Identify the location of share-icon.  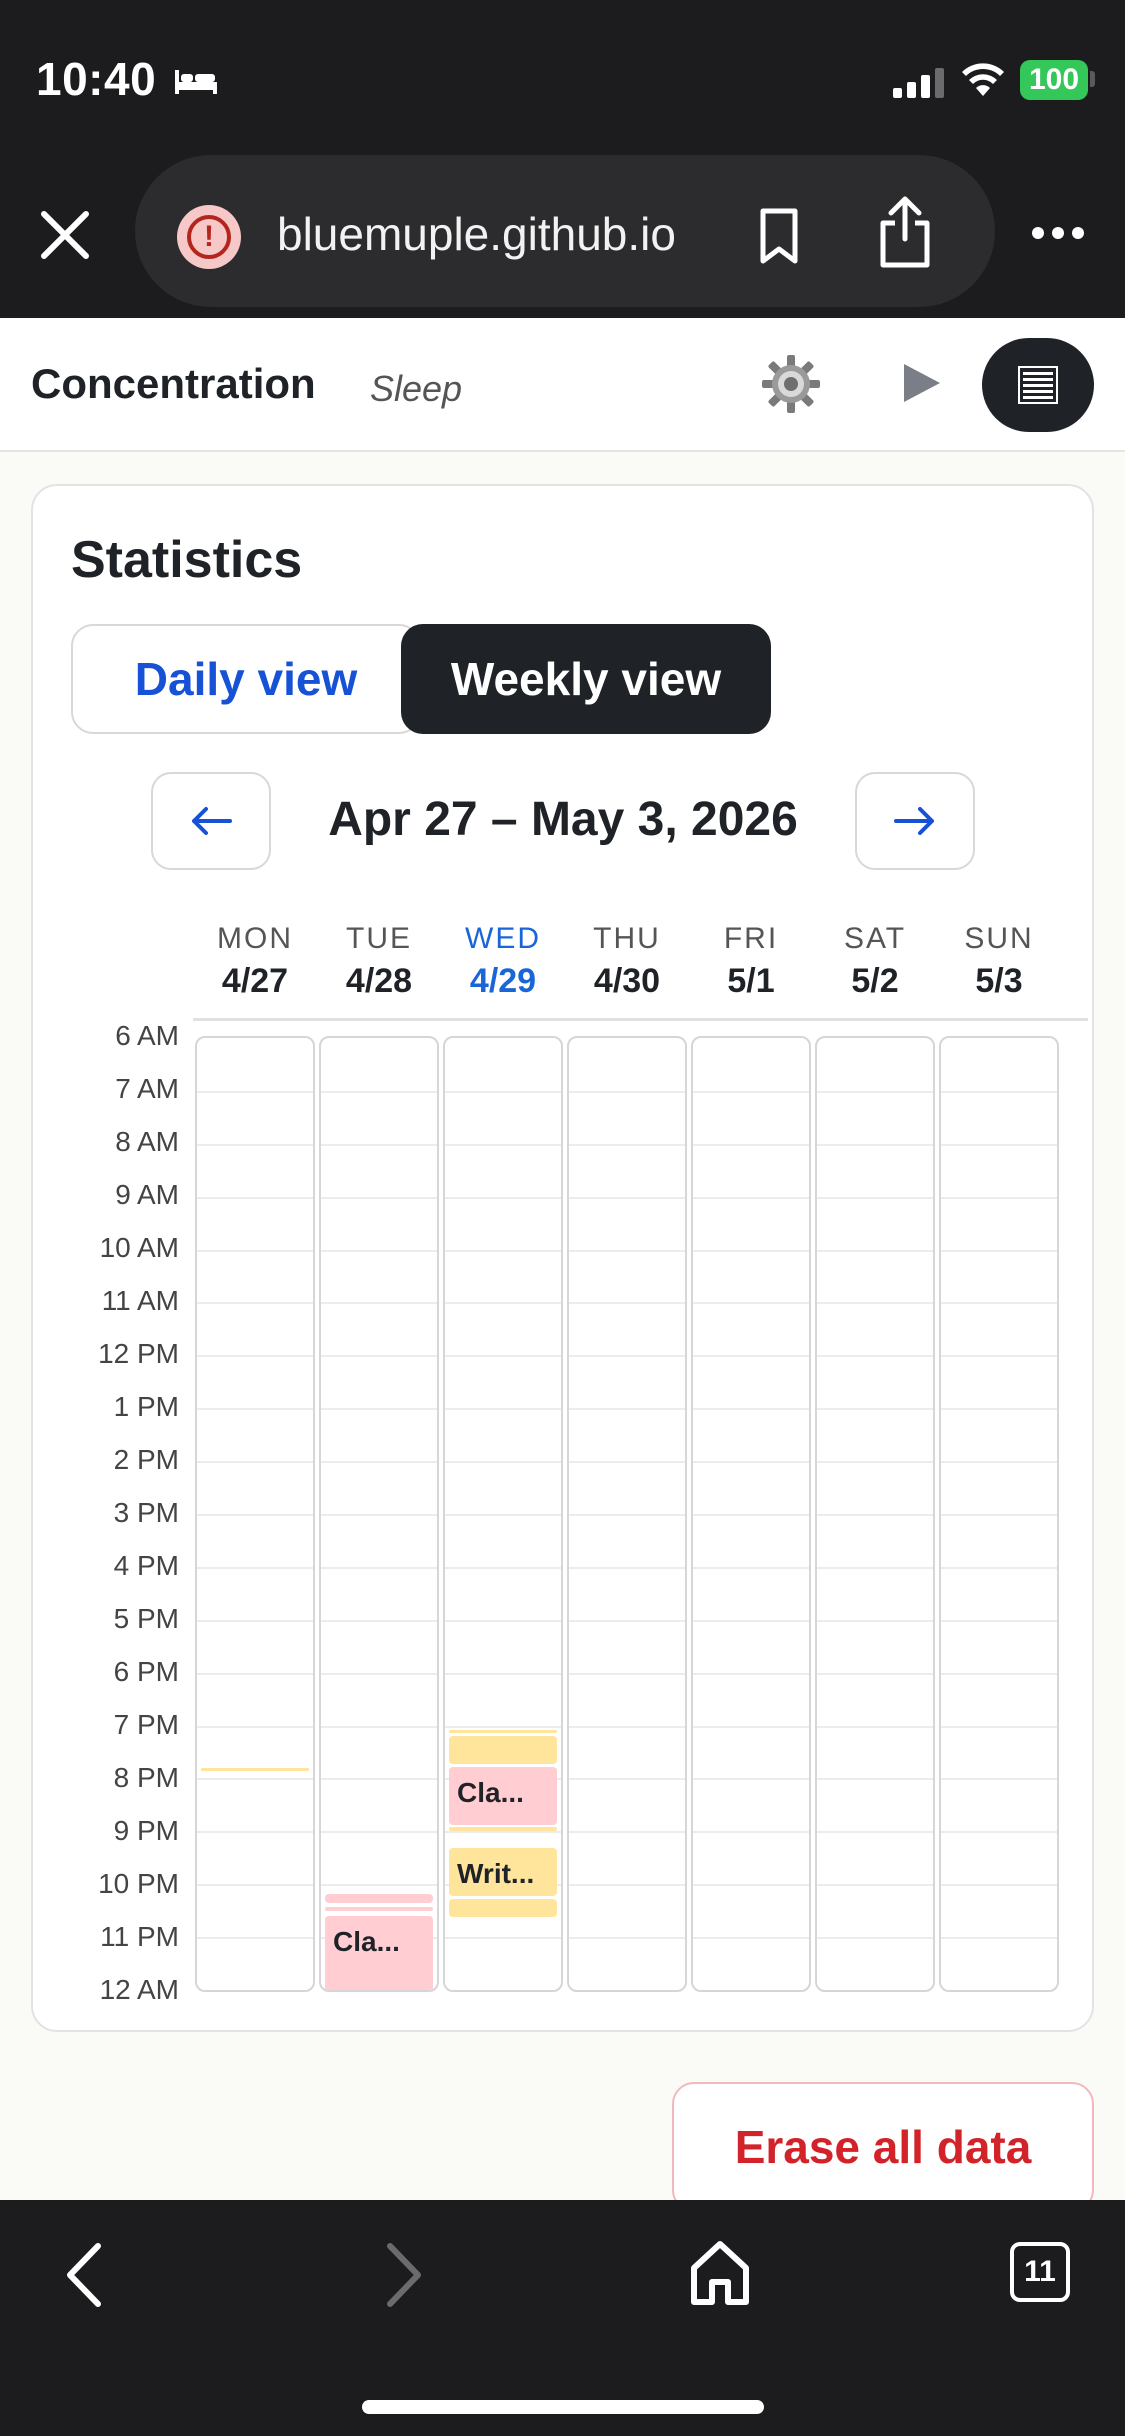
(905, 232).